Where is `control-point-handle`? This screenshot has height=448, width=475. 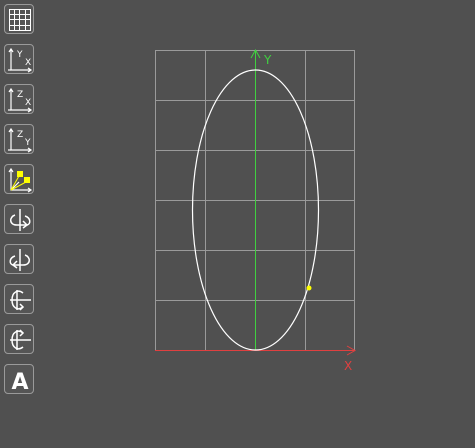 control-point-handle is located at coordinates (309, 288).